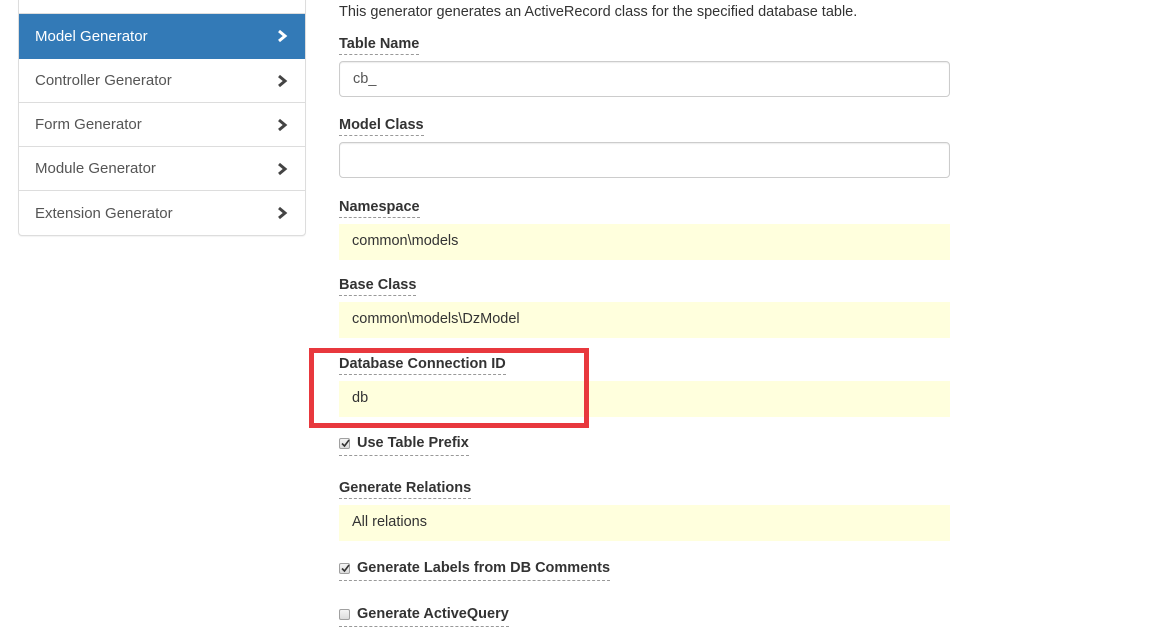  I want to click on generate-query-label: Generate ActiveQuery, so click(433, 614).